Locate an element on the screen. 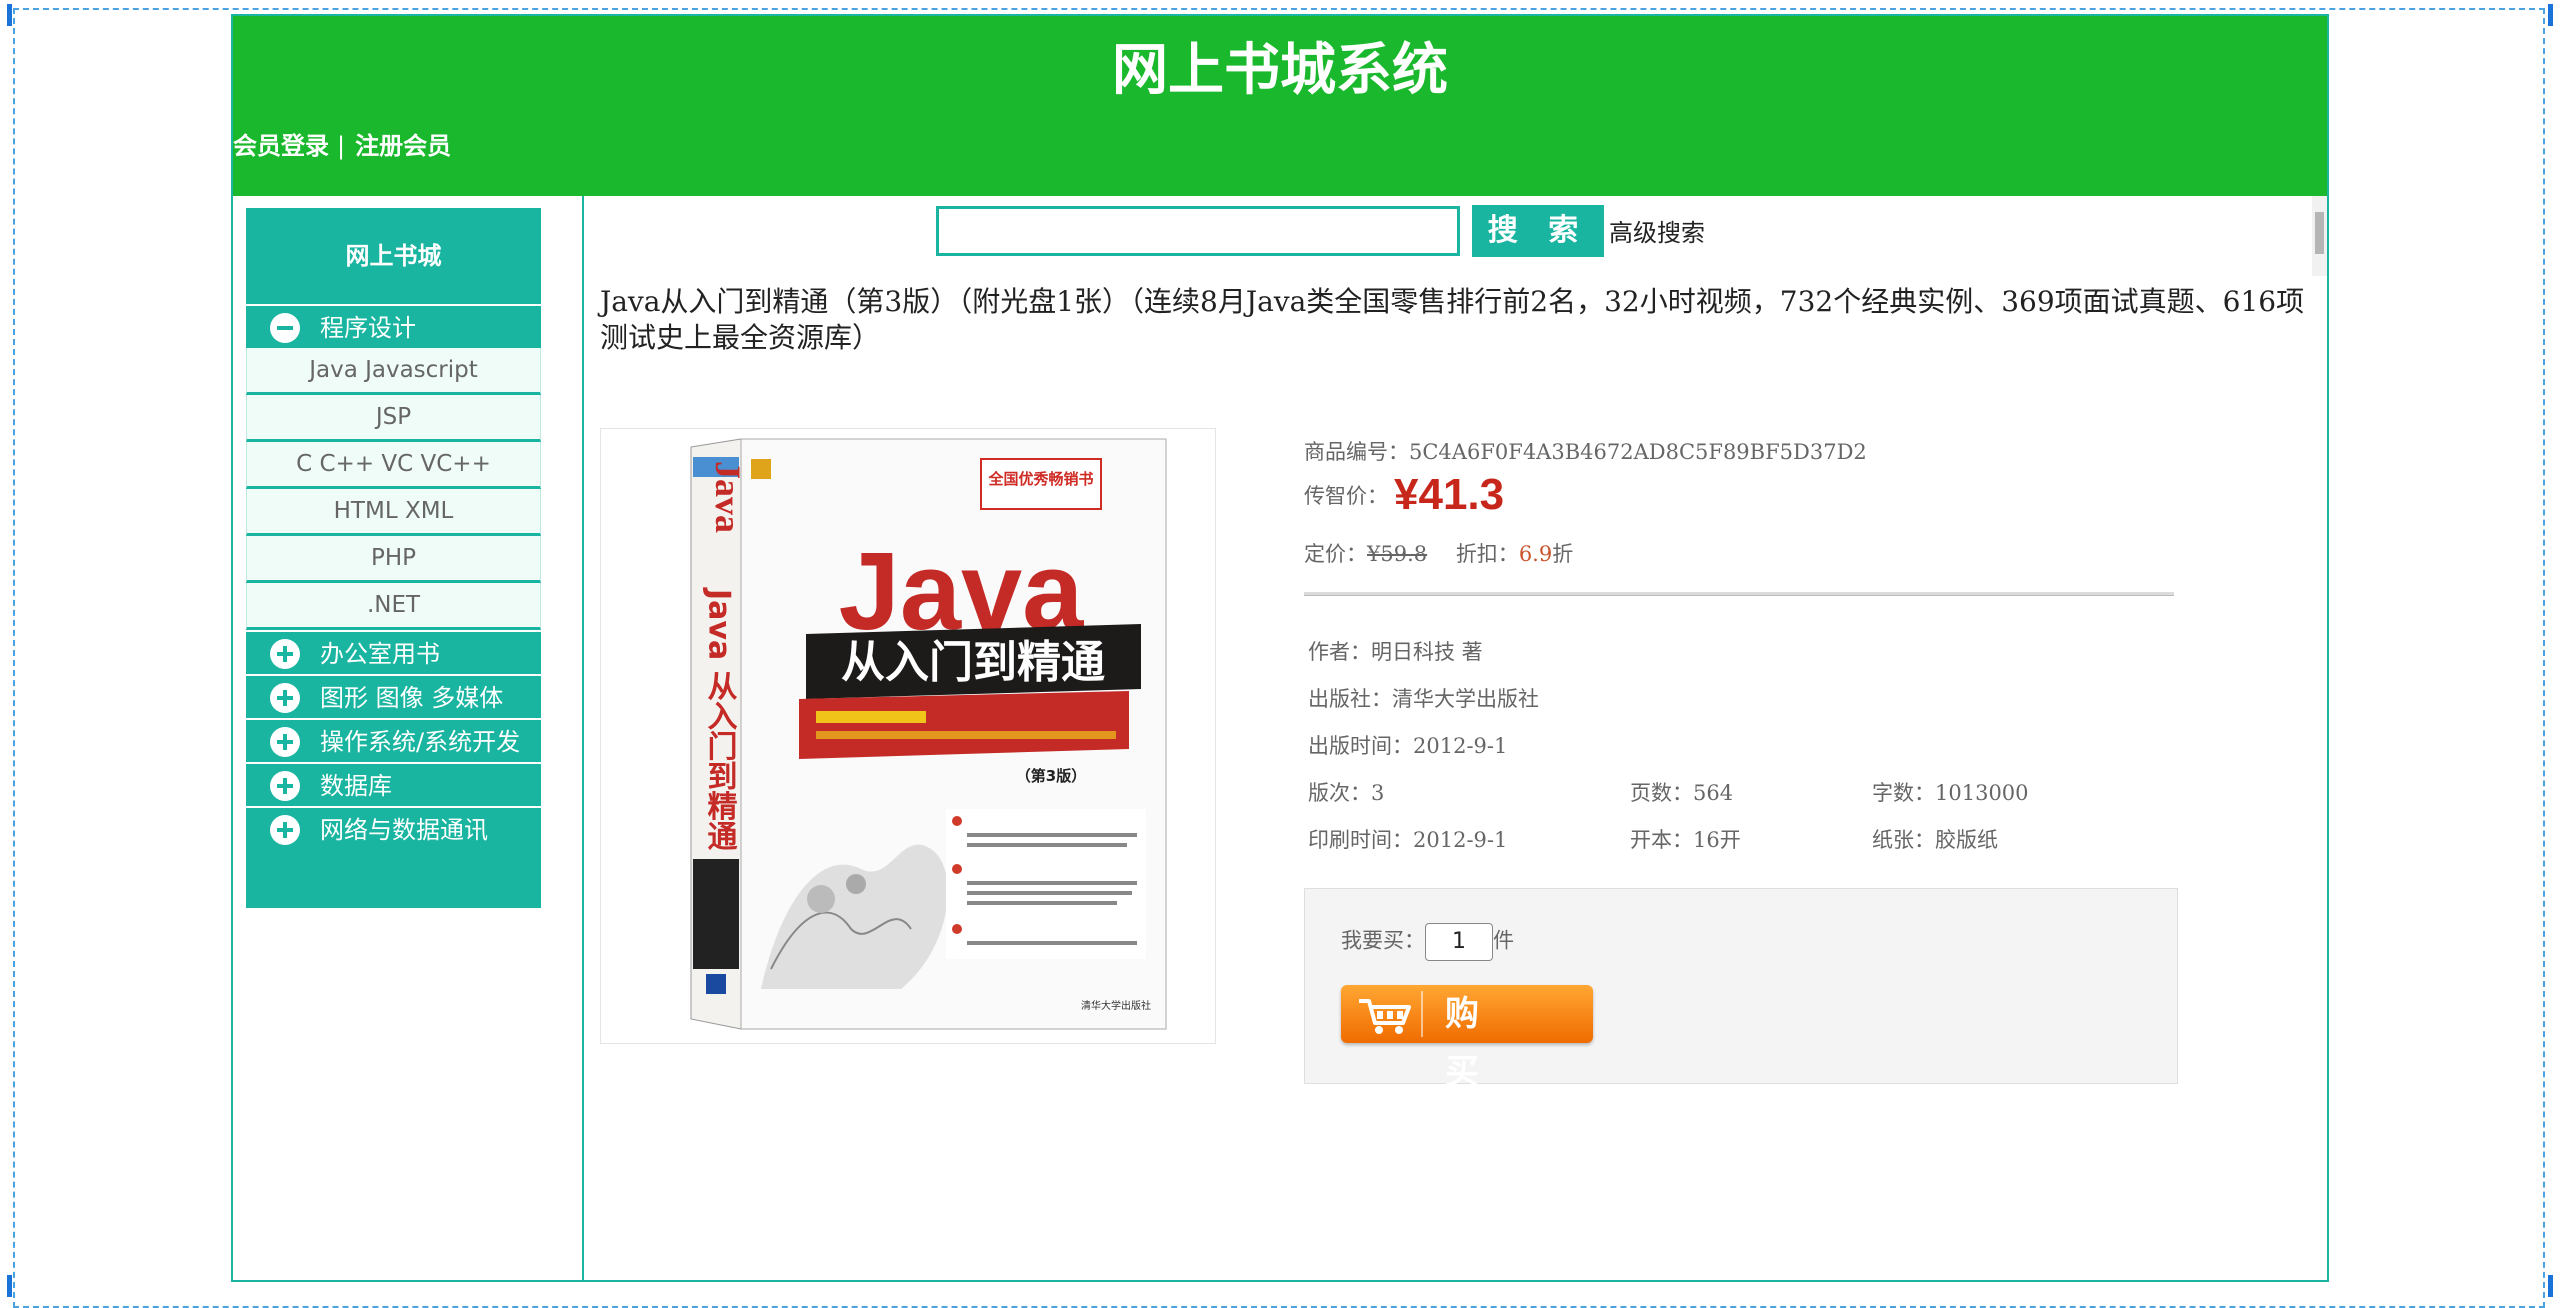 The height and width of the screenshot is (1308, 2560). edition: 版次：3 is located at coordinates (1346, 793).